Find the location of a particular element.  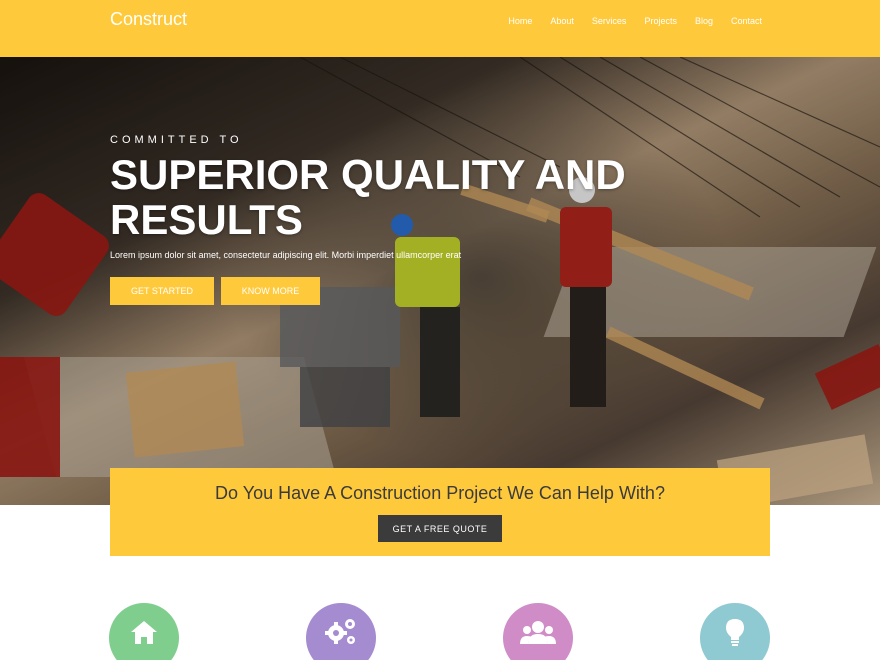

home-icon is located at coordinates (144, 632).